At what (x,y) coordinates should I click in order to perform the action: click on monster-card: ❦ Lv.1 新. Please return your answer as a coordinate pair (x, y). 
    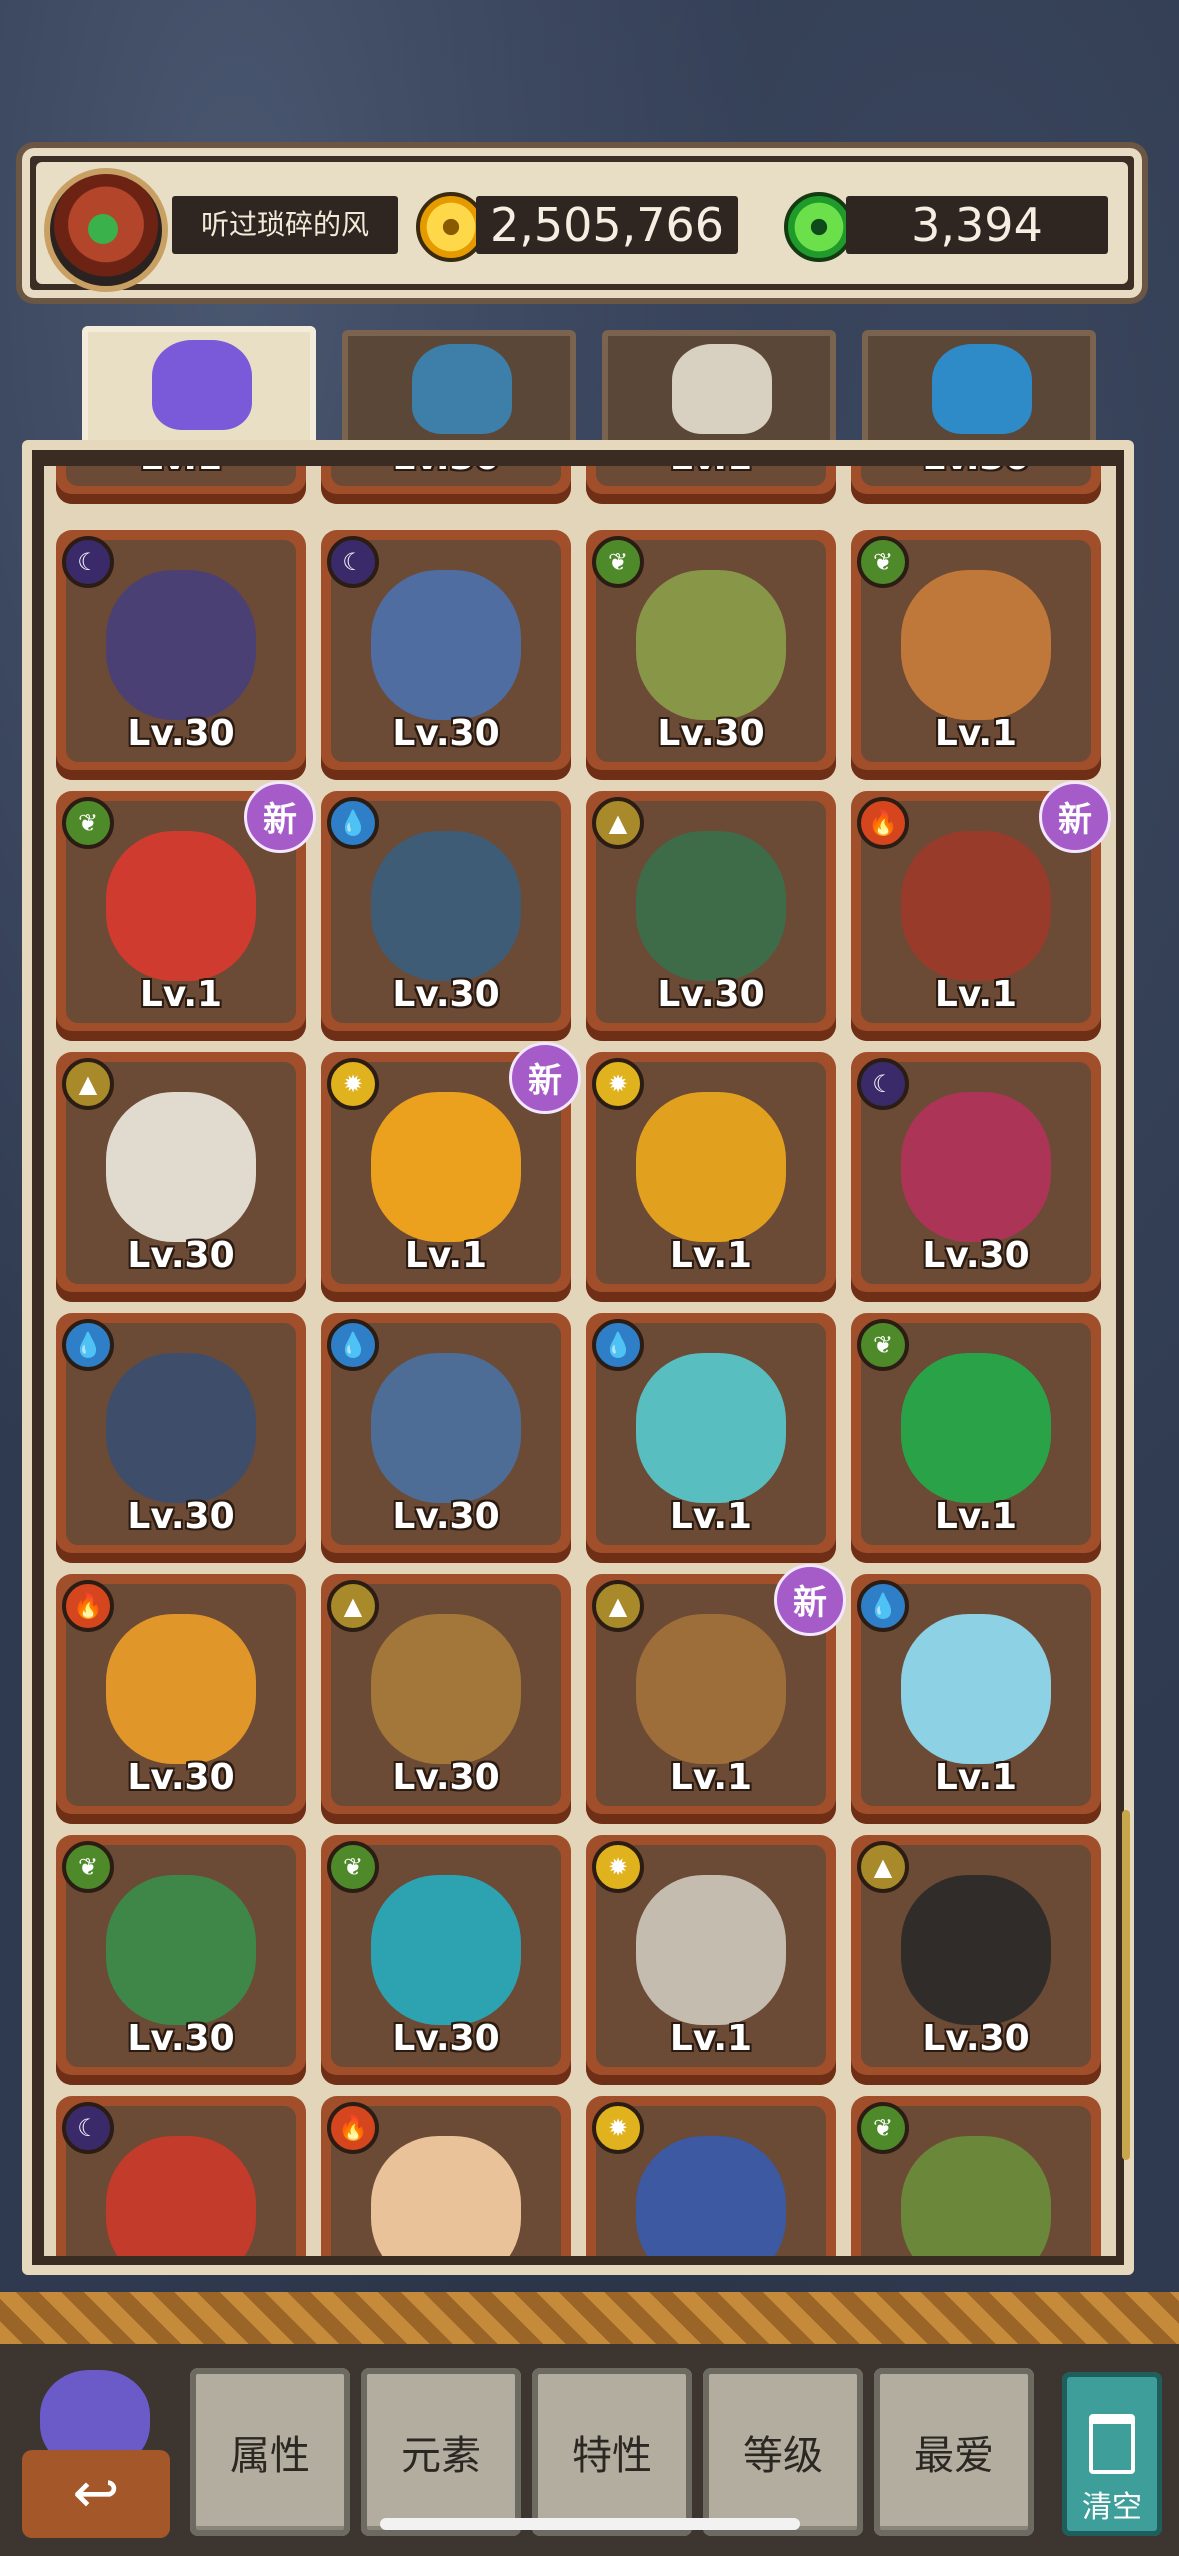
    Looking at the image, I should click on (186, 911).